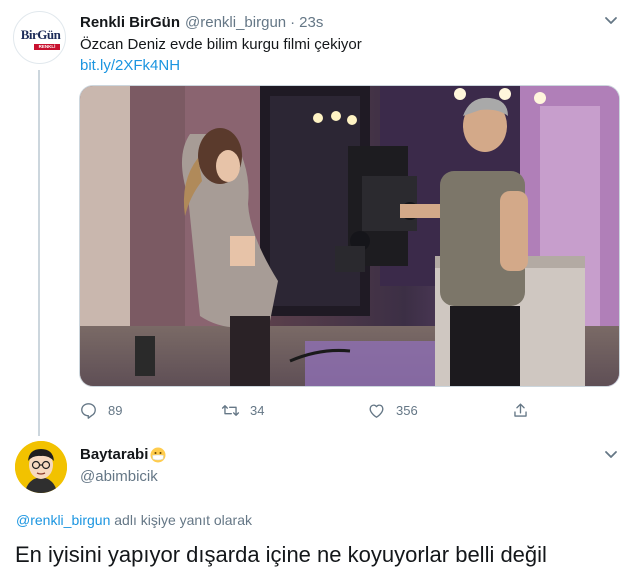  I want to click on reply-count: 89, so click(115, 410).